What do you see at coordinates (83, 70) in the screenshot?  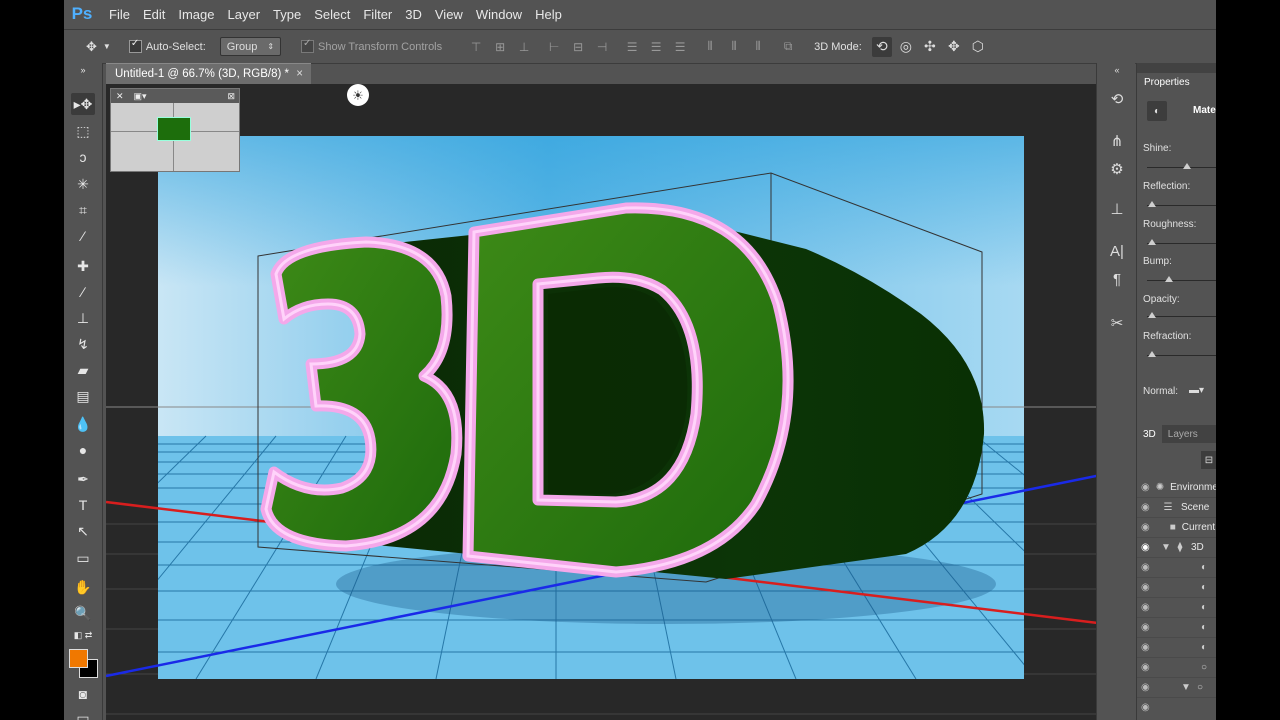 I see `collapse-arrows-icon: »` at bounding box center [83, 70].